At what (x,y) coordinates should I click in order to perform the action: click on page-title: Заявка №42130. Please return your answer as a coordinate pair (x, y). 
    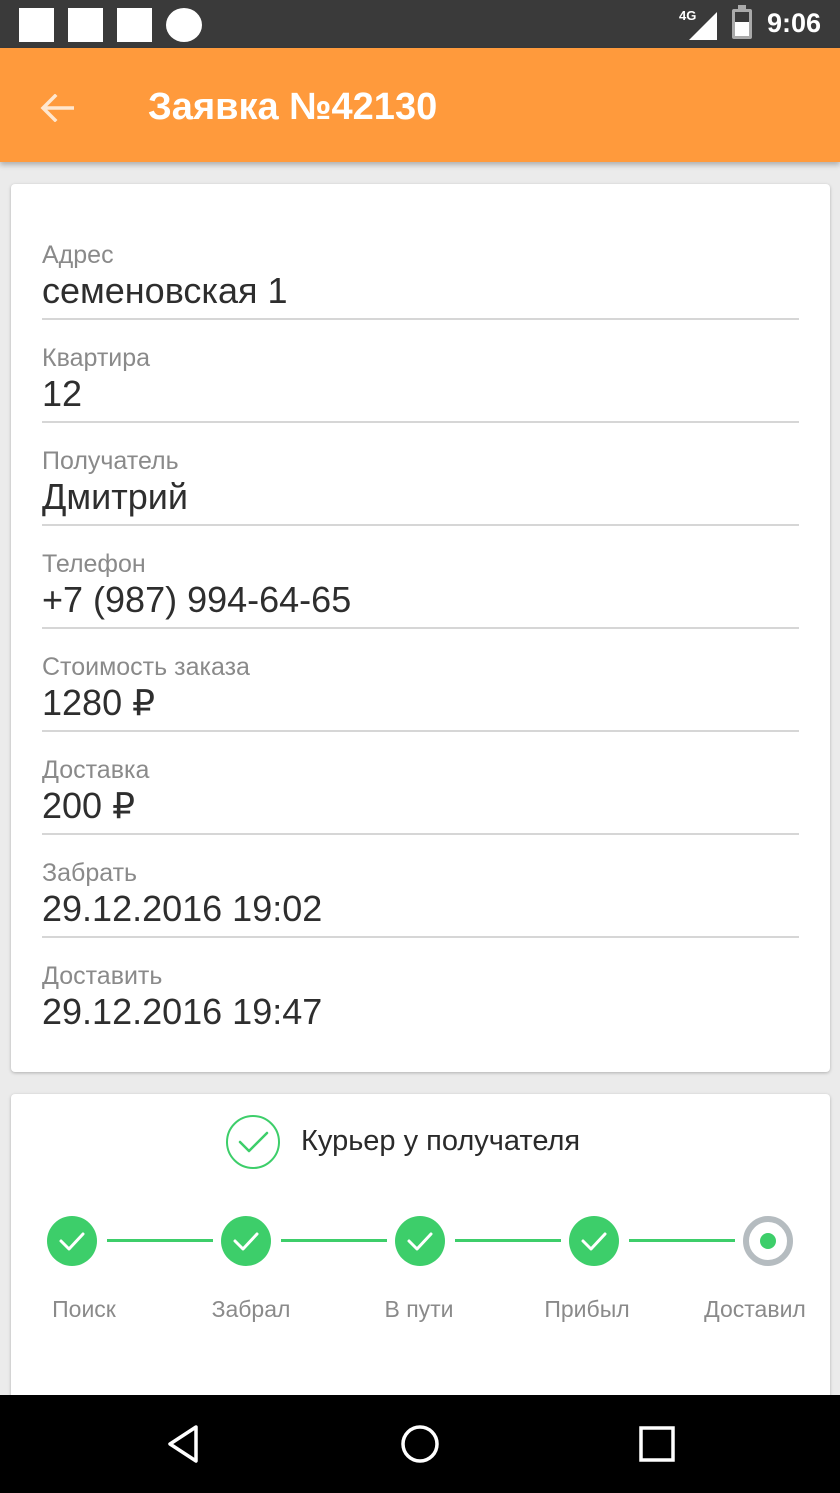
    Looking at the image, I should click on (293, 107).